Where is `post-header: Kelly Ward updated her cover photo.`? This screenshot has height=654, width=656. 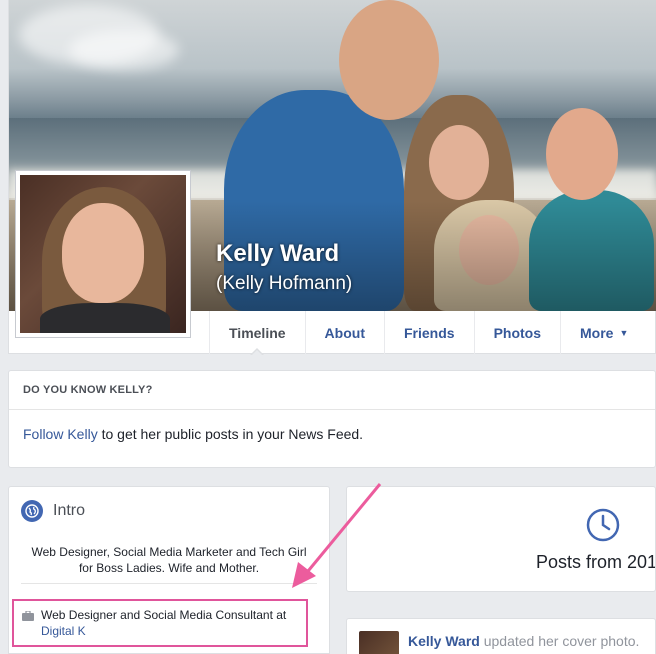 post-header: Kelly Ward updated her cover photo. is located at coordinates (523, 641).